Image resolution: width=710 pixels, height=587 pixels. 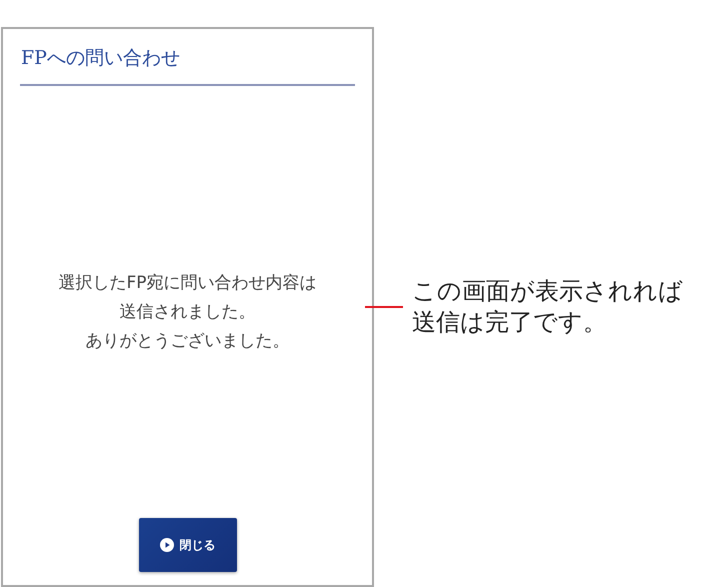 What do you see at coordinates (100, 58) in the screenshot?
I see `screen-title: FPへの問い合わせ` at bounding box center [100, 58].